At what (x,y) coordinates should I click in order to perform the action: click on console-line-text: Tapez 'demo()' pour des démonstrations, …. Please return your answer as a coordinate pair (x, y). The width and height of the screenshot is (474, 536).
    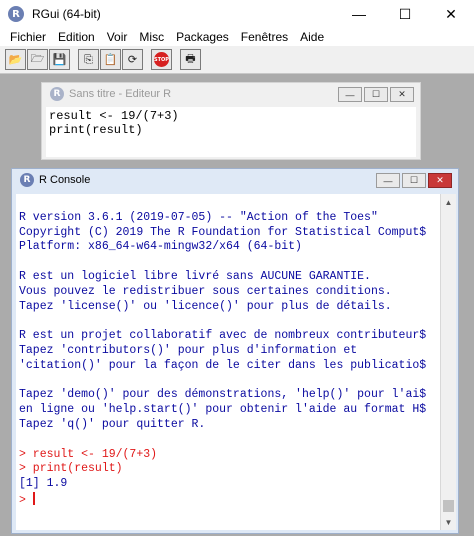
    Looking at the image, I should click on (223, 395).